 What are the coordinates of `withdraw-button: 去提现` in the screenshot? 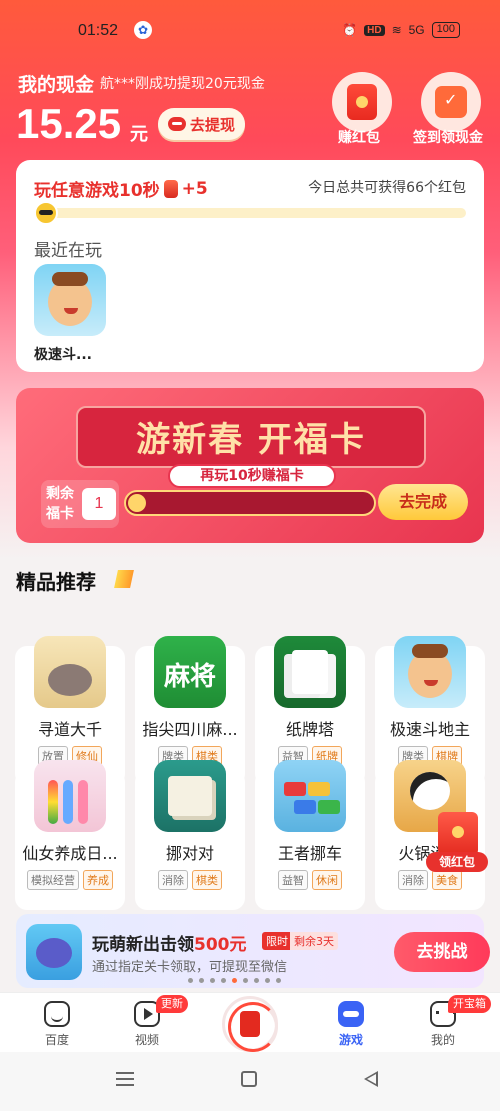 It's located at (201, 124).